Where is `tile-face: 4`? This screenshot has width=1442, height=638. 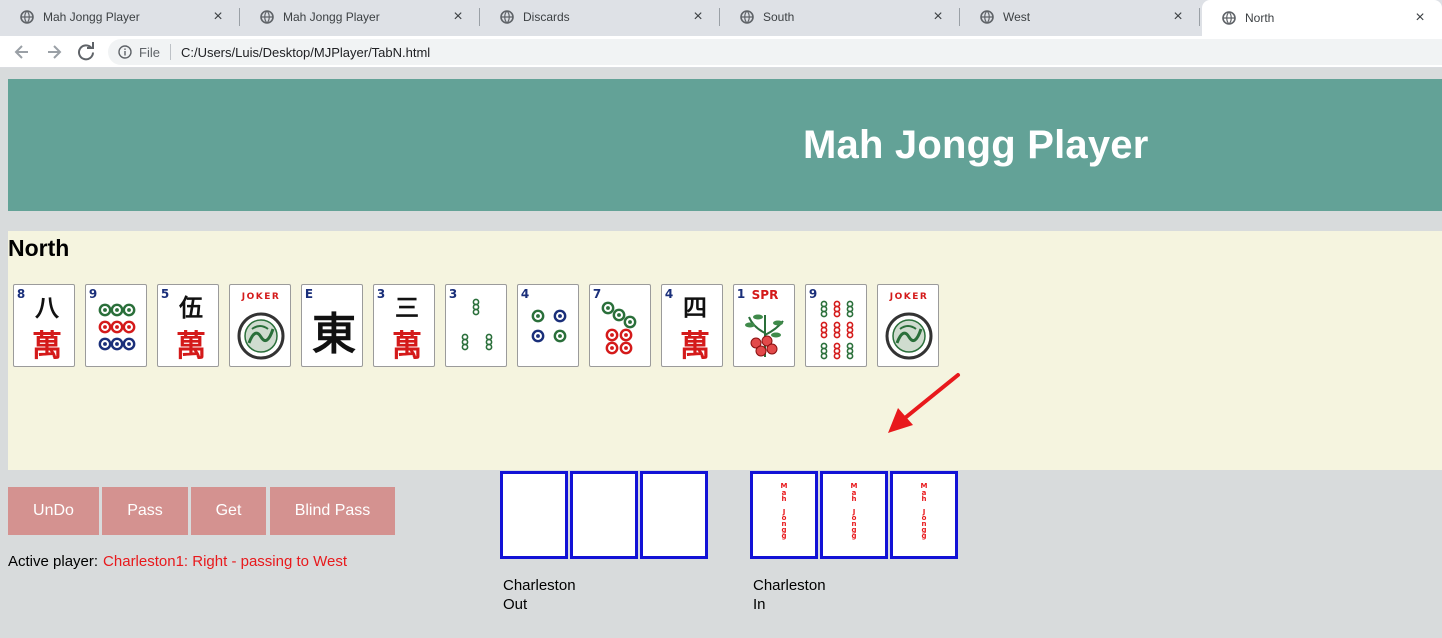 tile-face: 4 is located at coordinates (544, 315).